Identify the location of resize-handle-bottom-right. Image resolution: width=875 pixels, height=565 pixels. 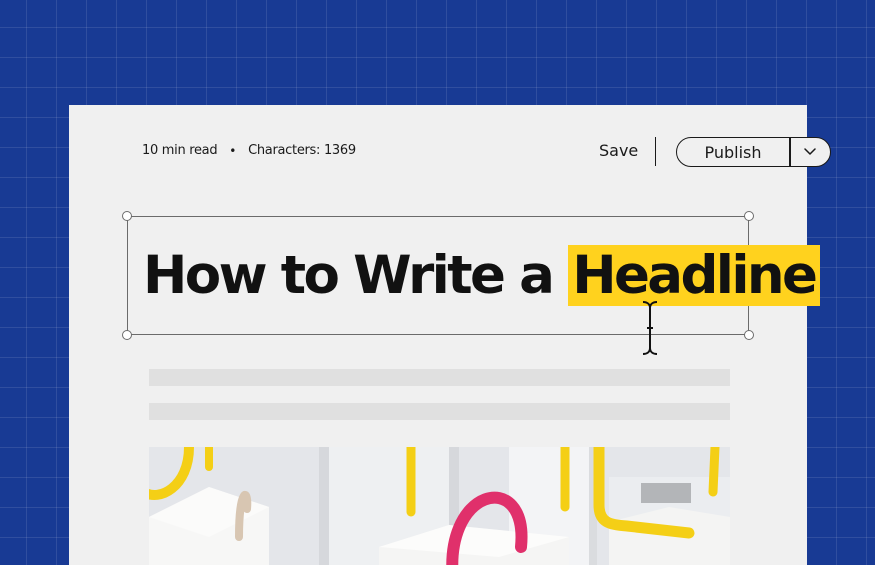
(749, 335).